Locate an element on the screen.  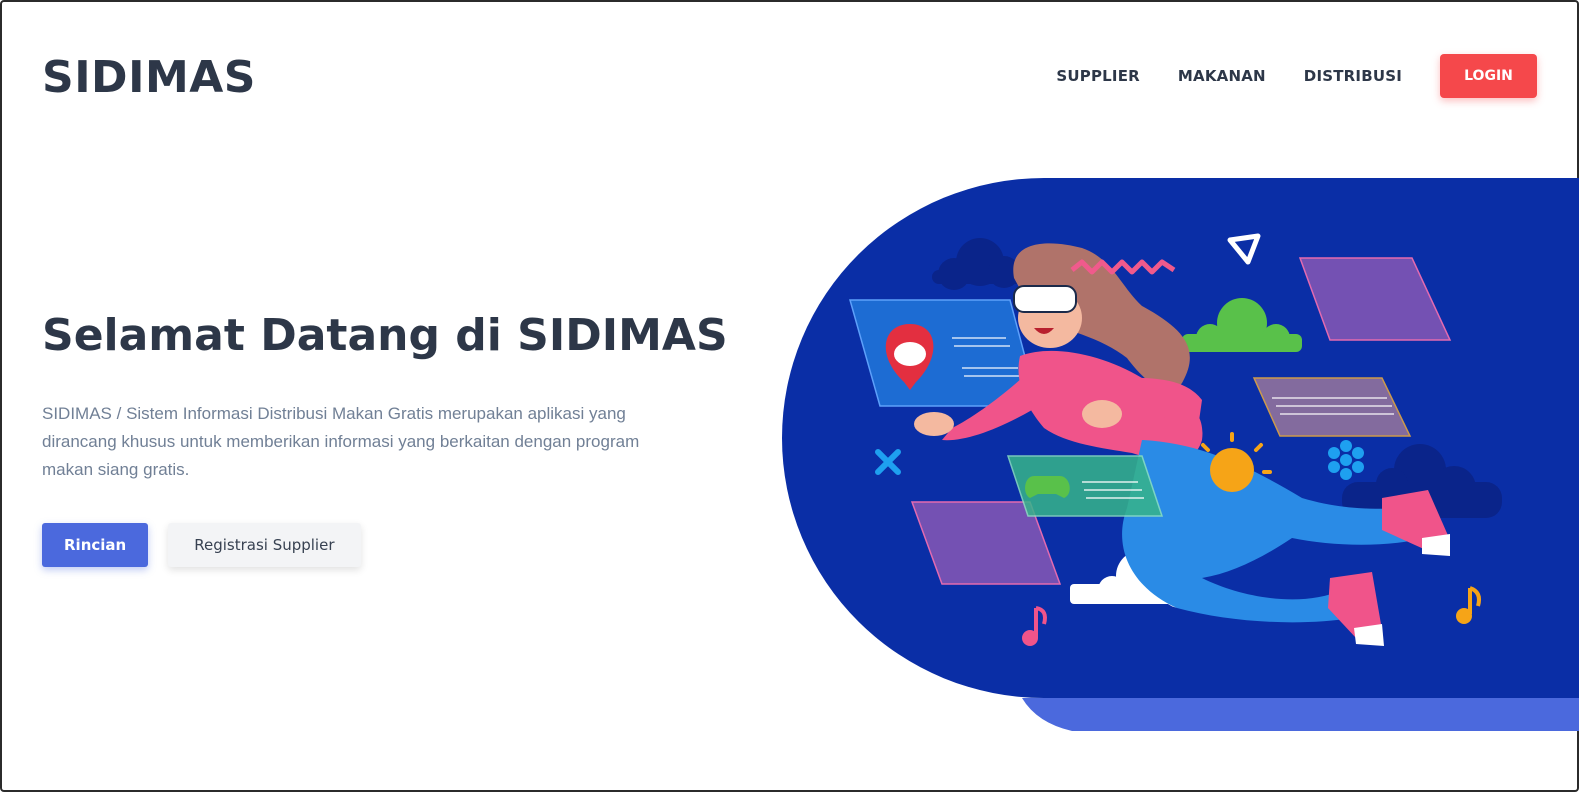
main-nav: SUPPLIER MAKANAN DISTRIBUSI LOGIN is located at coordinates (1296, 76).